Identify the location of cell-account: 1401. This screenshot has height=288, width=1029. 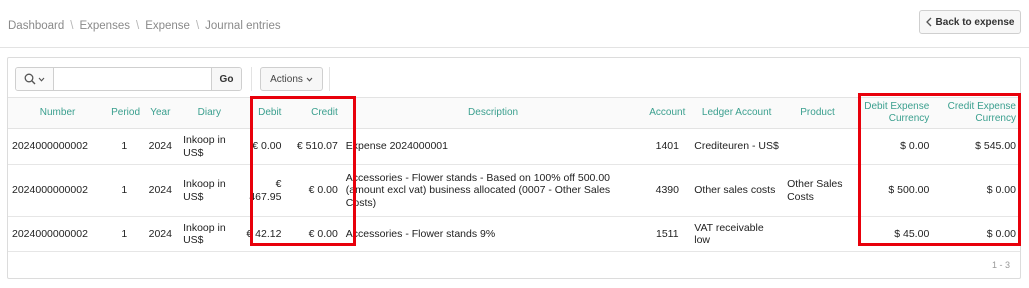
(667, 146).